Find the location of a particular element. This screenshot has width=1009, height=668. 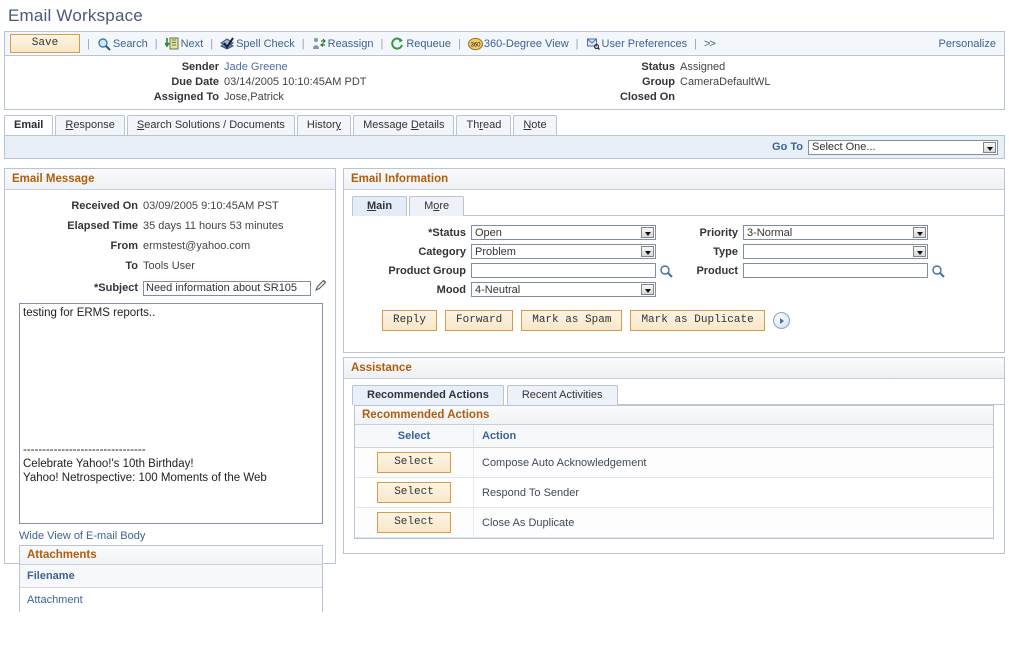

category-select: Problem is located at coordinates (563, 251).